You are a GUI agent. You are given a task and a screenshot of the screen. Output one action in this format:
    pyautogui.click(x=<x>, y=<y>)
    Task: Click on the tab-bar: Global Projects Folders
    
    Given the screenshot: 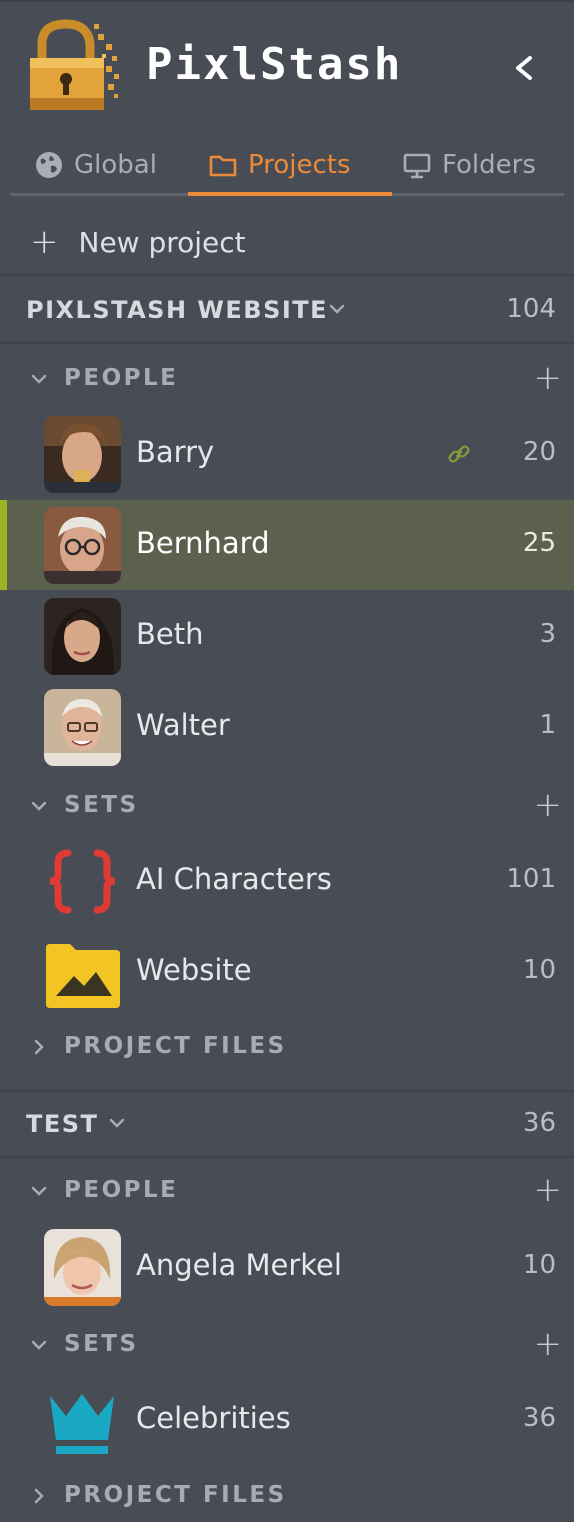 What is the action you would take?
    pyautogui.click(x=287, y=166)
    